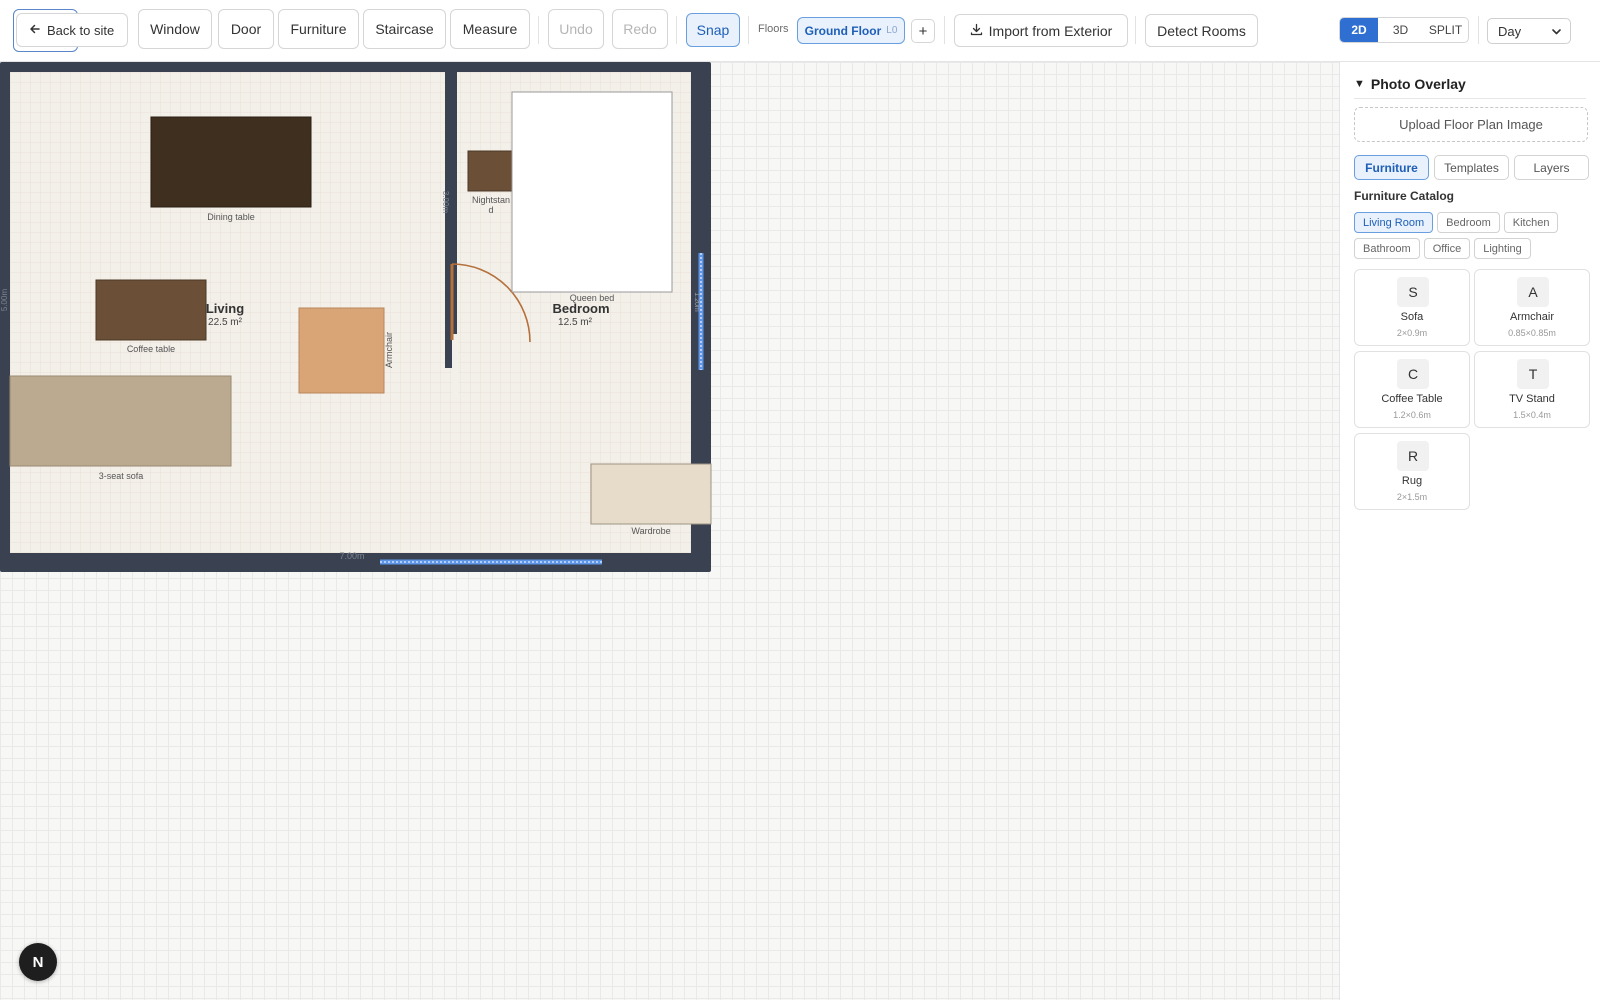 The height and width of the screenshot is (1000, 1600). I want to click on photo-overlay-header: ▼ Photo Overlay, so click(1410, 84).